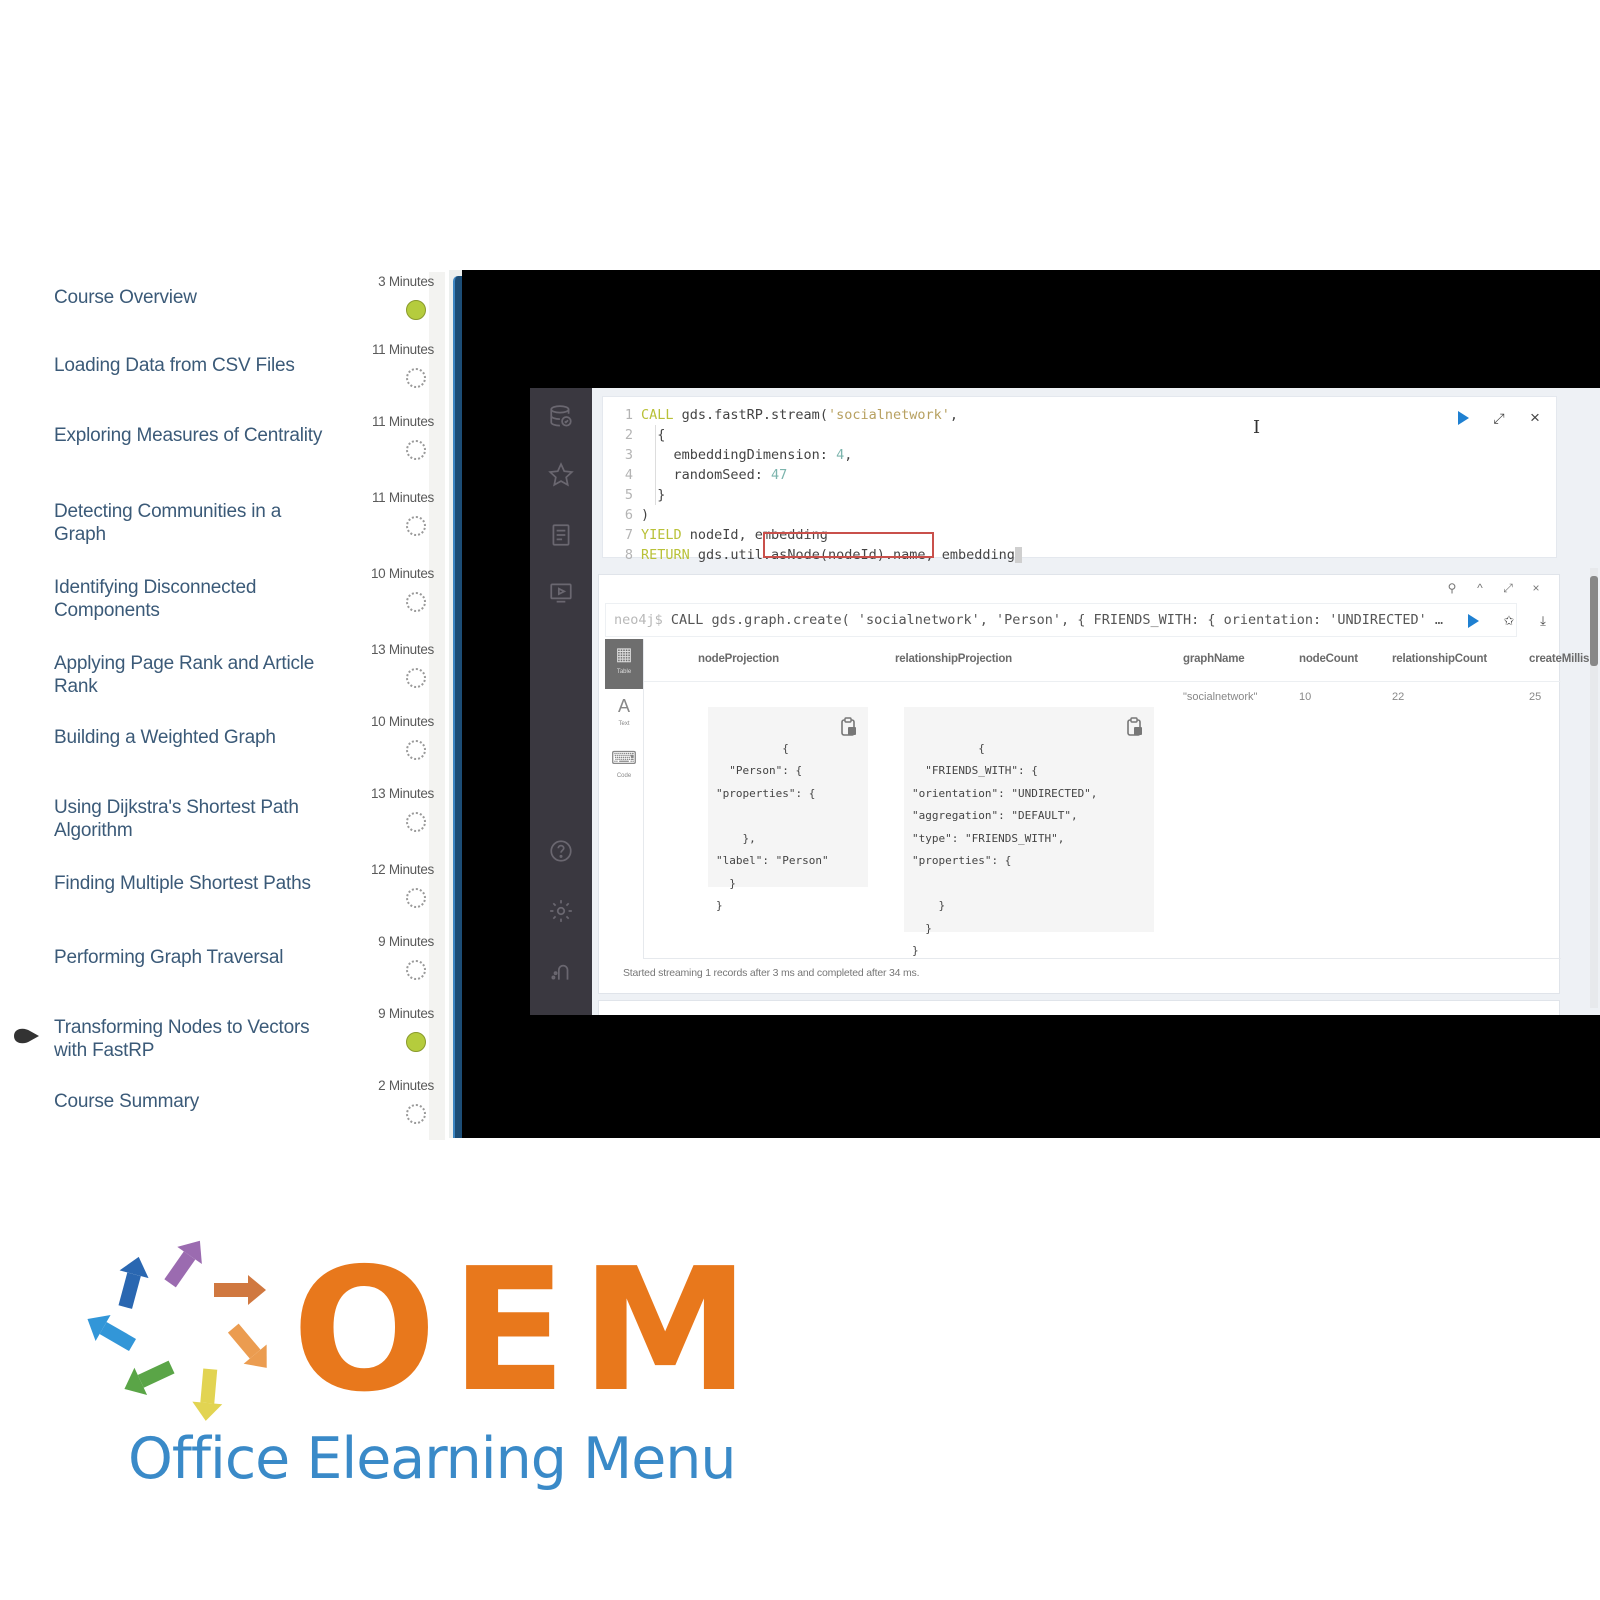 The width and height of the screenshot is (1600, 1600). Describe the element at coordinates (1594, 621) in the screenshot. I see `scrollbar-thumb` at that location.